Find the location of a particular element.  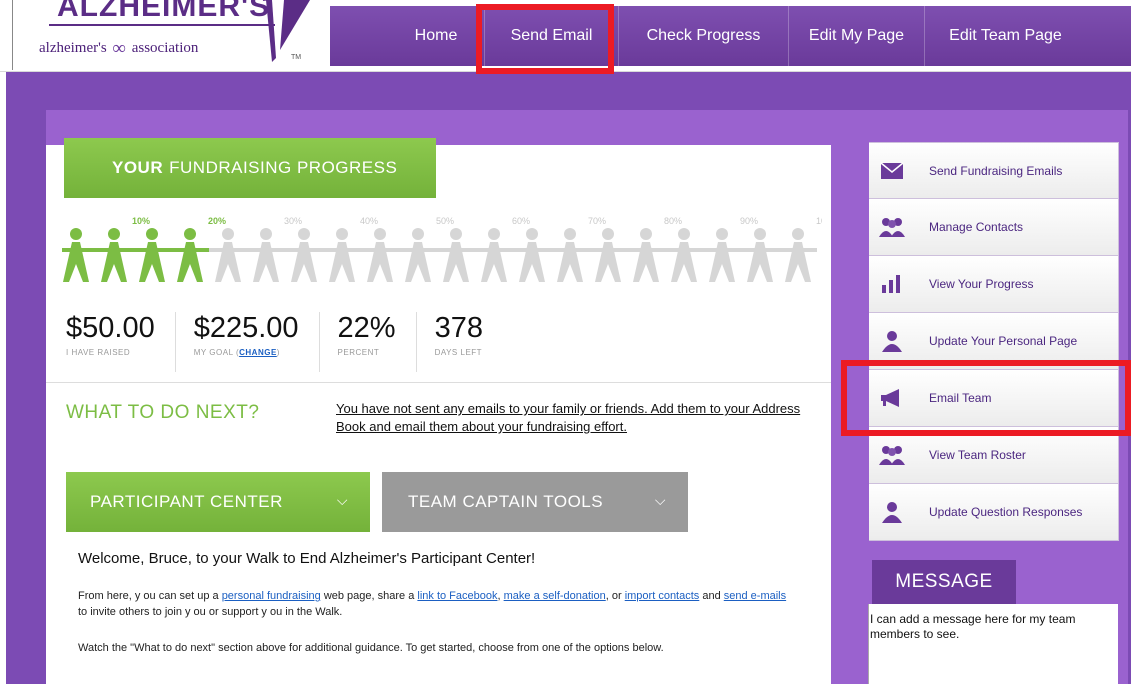

nav-check-progress: Check Progress is located at coordinates (703, 36).